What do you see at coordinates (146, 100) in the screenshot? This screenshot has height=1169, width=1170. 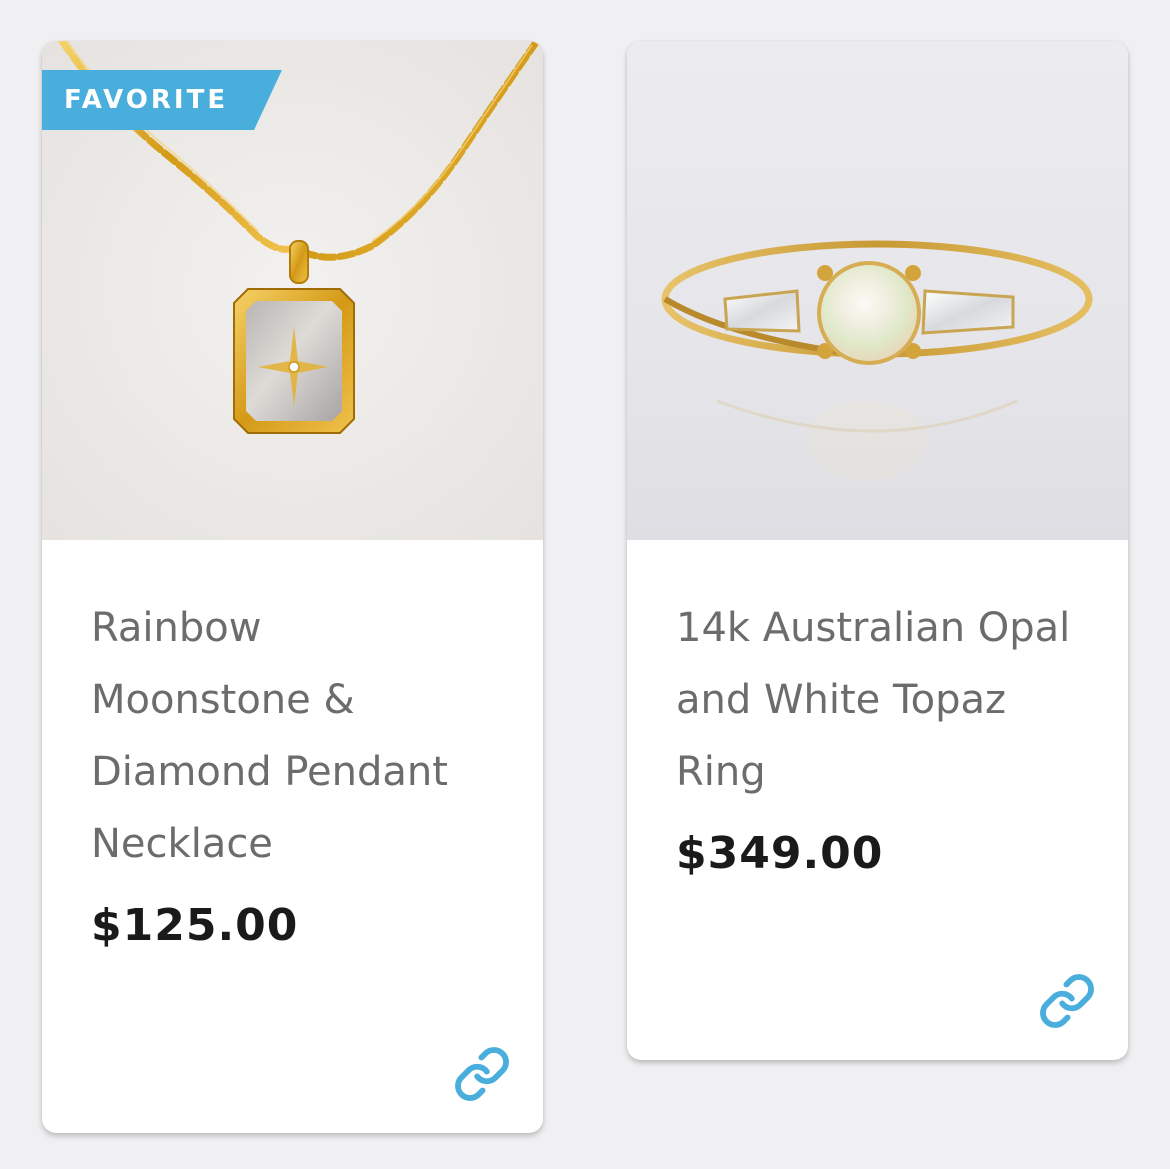 I see `favorite-badge-label: FAVORITE` at bounding box center [146, 100].